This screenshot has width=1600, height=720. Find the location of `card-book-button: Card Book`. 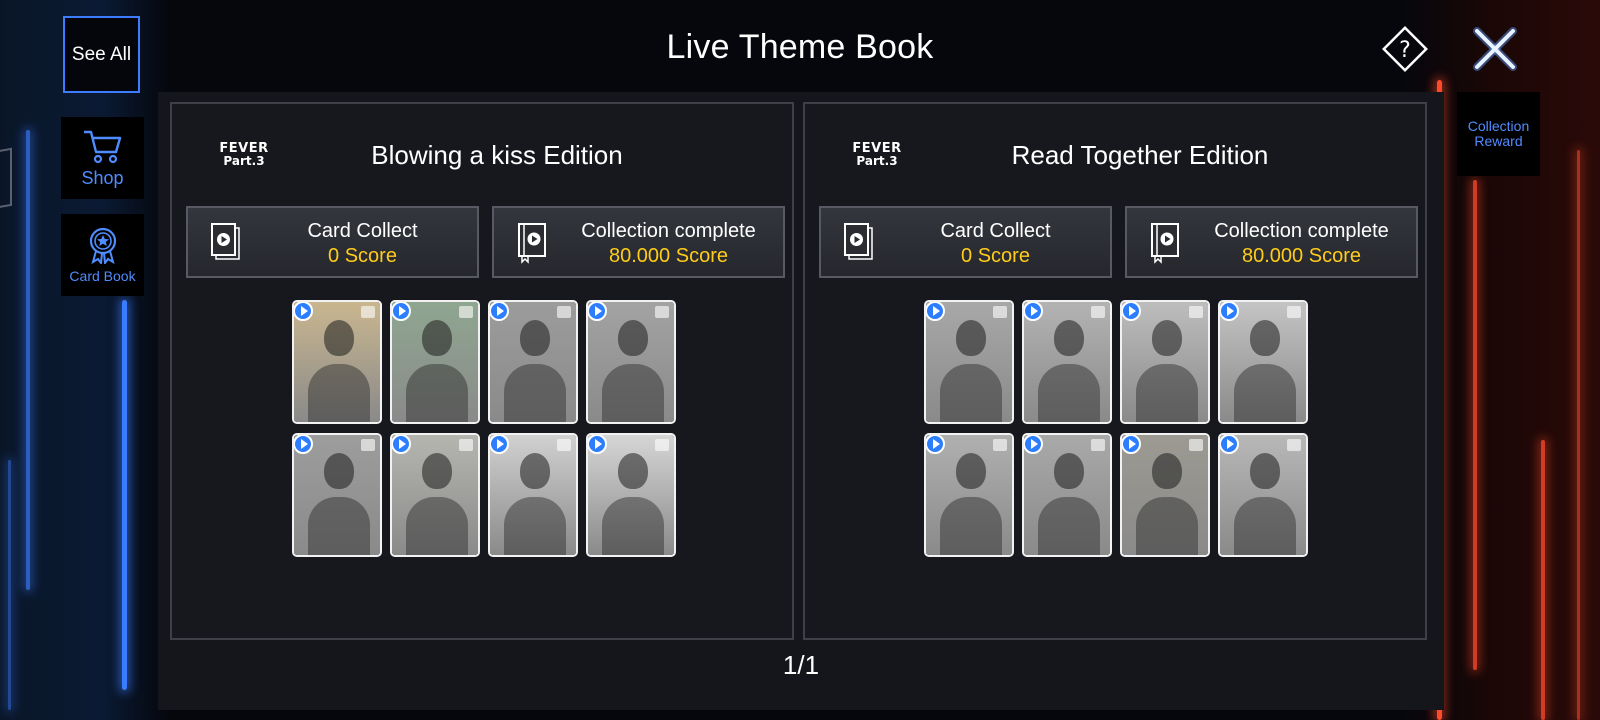

card-book-button: Card Book is located at coordinates (102, 255).